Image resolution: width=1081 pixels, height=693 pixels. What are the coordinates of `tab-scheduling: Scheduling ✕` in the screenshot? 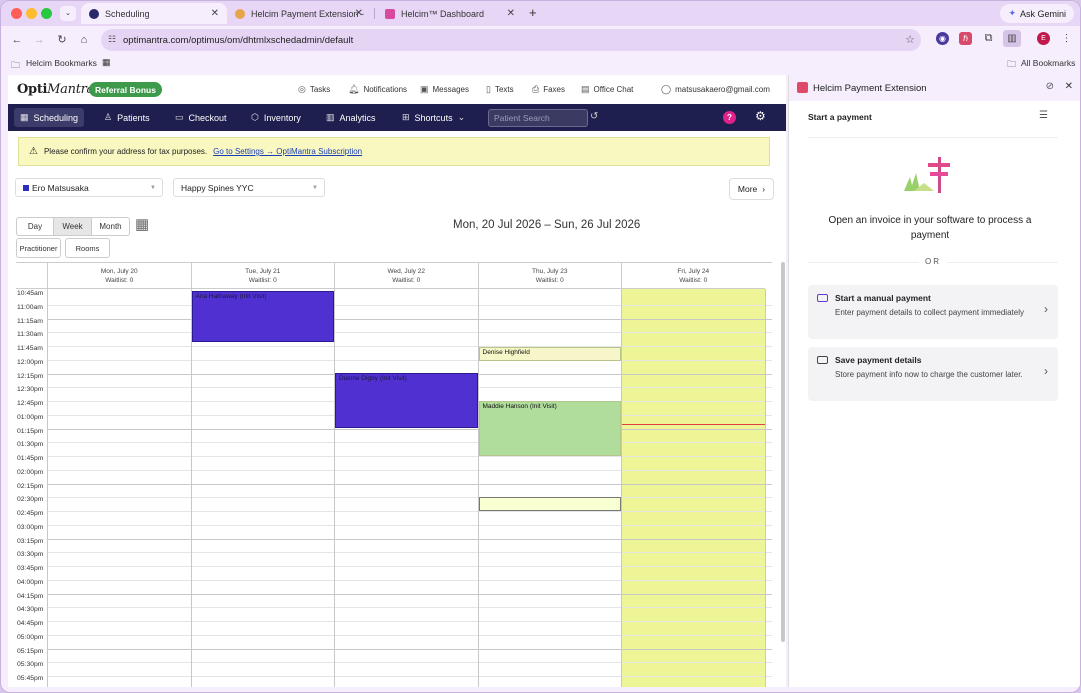 It's located at (154, 13).